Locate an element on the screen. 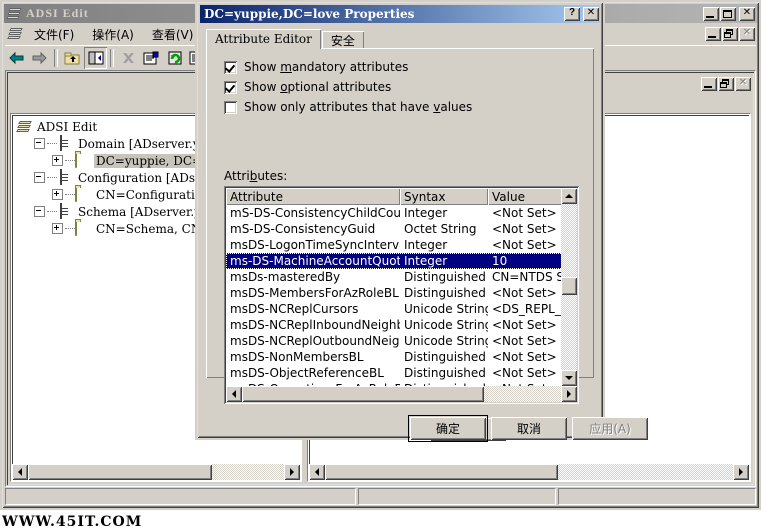 The height and width of the screenshot is (530, 761). attributes-hscroll-track is located at coordinates (401, 394).